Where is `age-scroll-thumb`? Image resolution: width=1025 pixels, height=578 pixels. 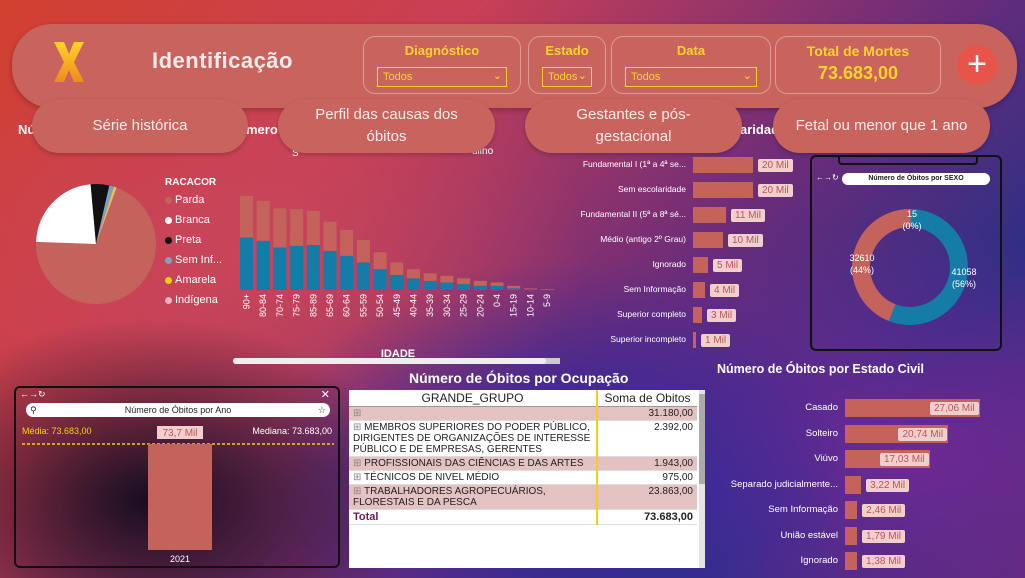 age-scroll-thumb is located at coordinates (389, 361).